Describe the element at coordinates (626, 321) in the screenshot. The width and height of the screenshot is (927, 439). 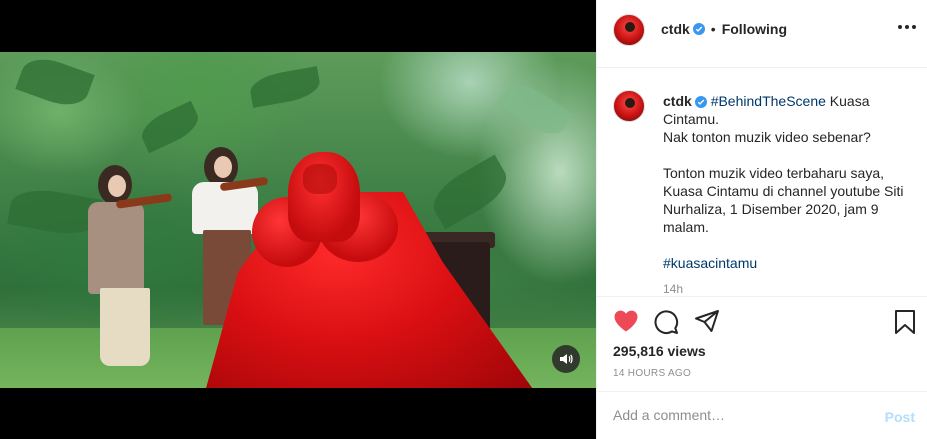
I see `heart-icon` at that location.